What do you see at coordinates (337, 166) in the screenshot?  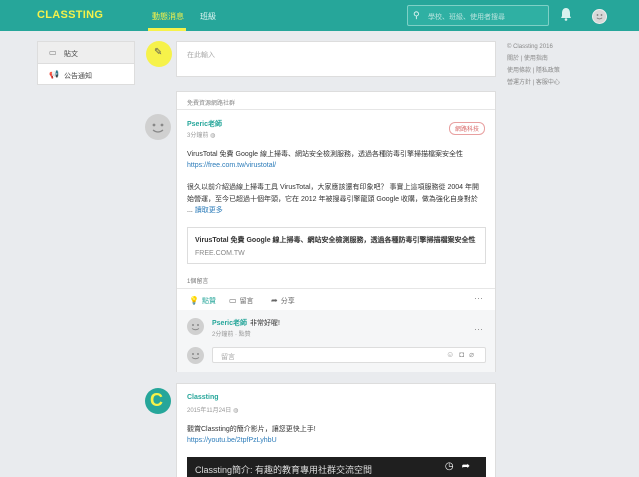 I see `post-link: https://free.com.tw/virustotal/` at bounding box center [337, 166].